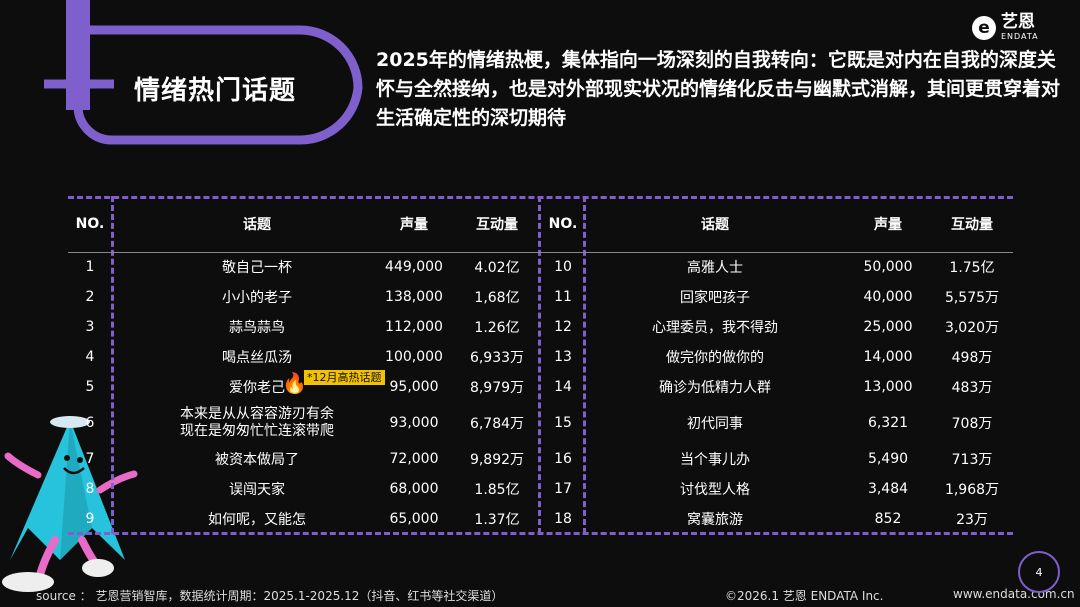  Describe the element at coordinates (1020, 36) in the screenshot. I see `logo-en-text: ENDATA` at that location.